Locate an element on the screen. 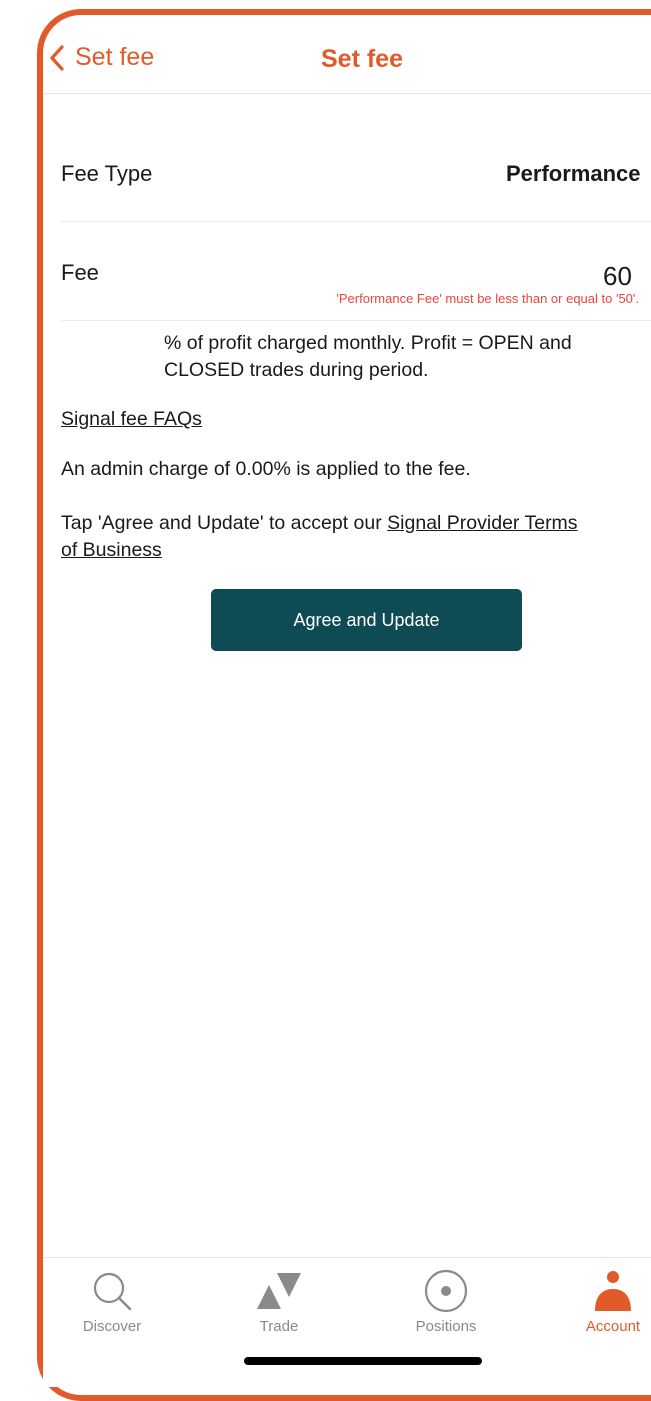 The height and width of the screenshot is (1401, 651). tab-discover: Discover is located at coordinates (112, 1300).